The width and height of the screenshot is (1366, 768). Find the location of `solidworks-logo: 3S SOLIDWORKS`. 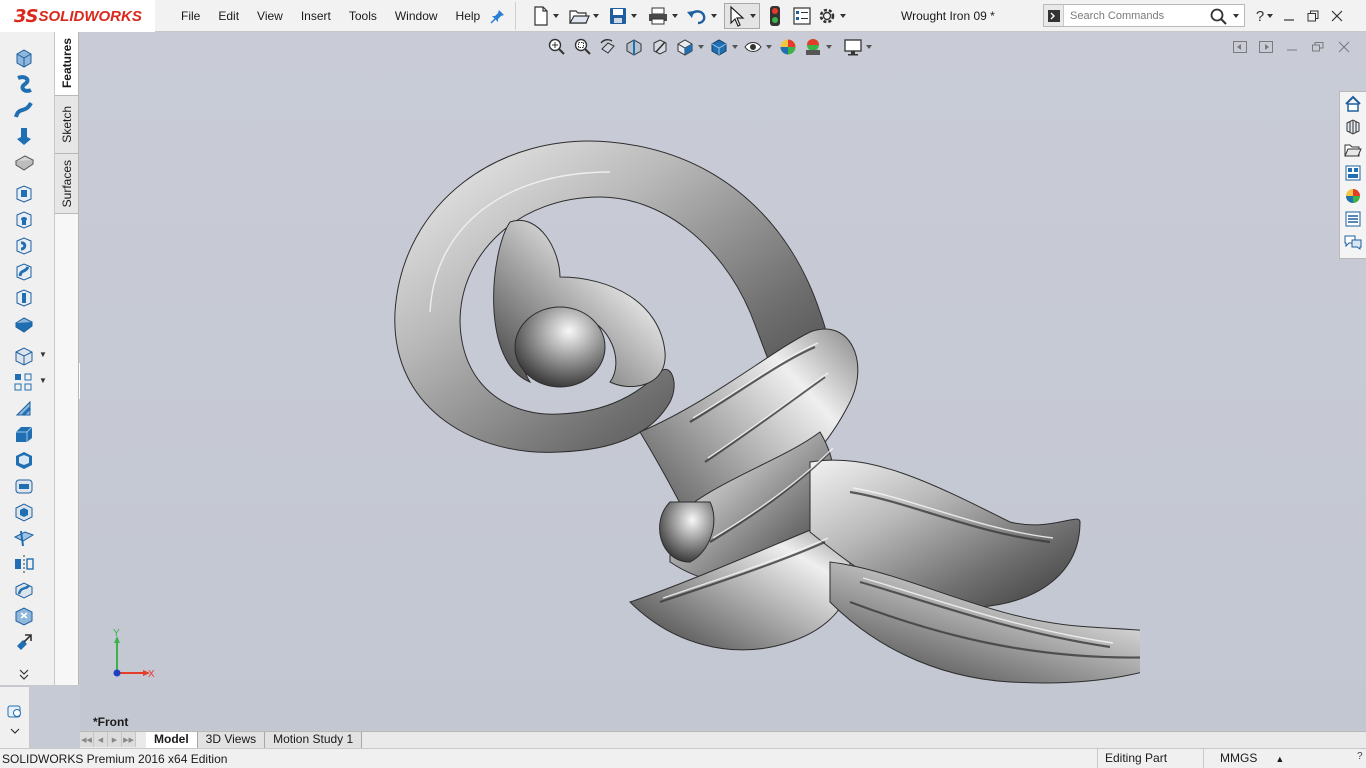

solidworks-logo: 3S SOLIDWORKS is located at coordinates (77, 16).